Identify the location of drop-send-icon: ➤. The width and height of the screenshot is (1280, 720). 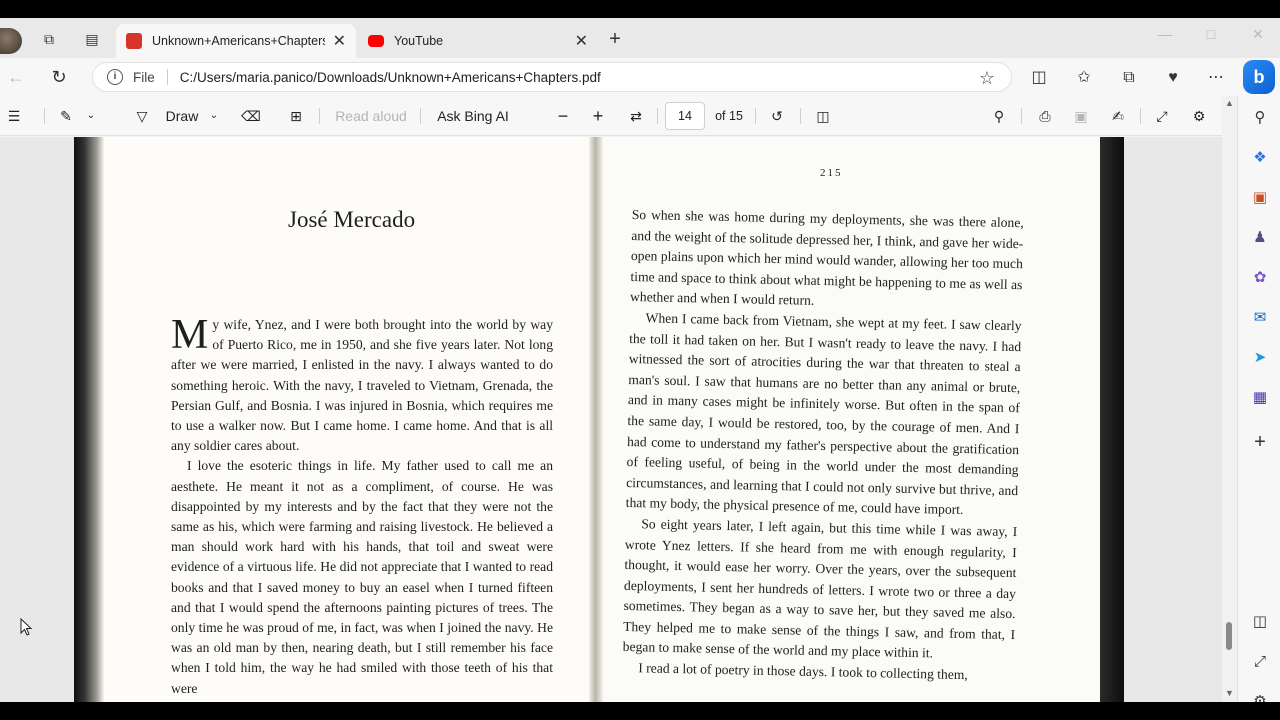
(1260, 358).